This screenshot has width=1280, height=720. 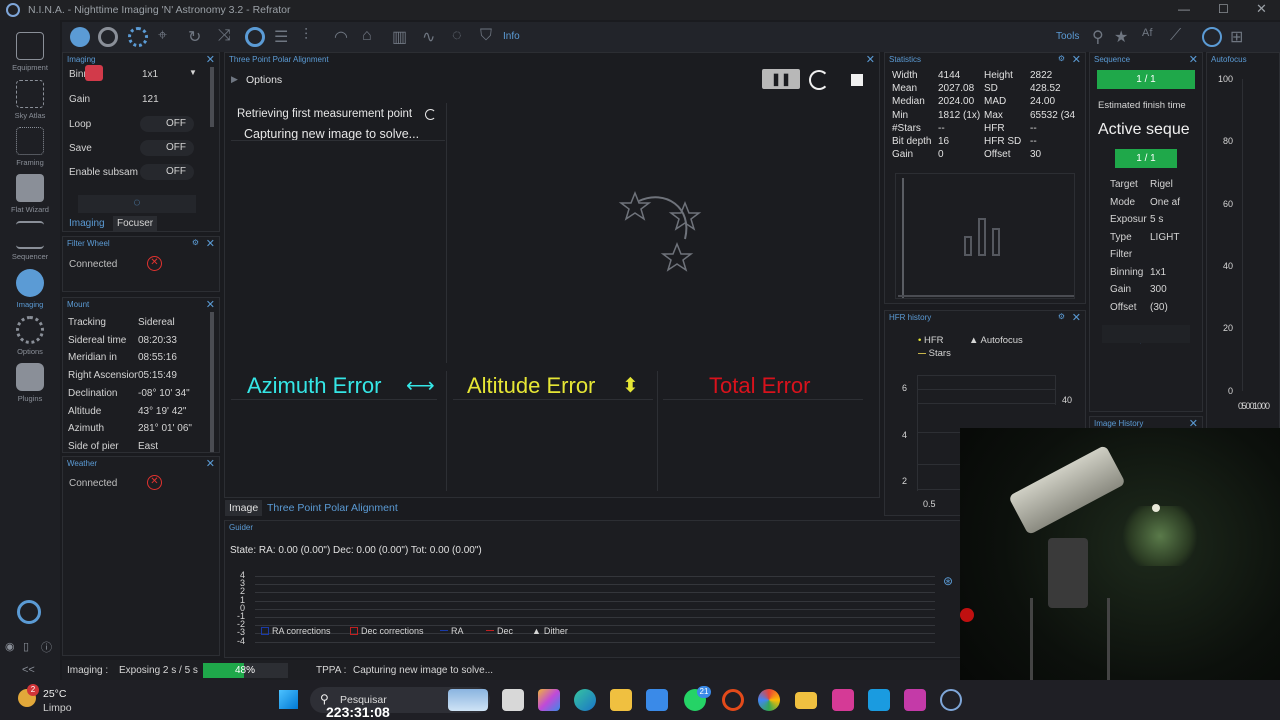 I want to click on maximize-button: ☐, so click(x=1223, y=9).